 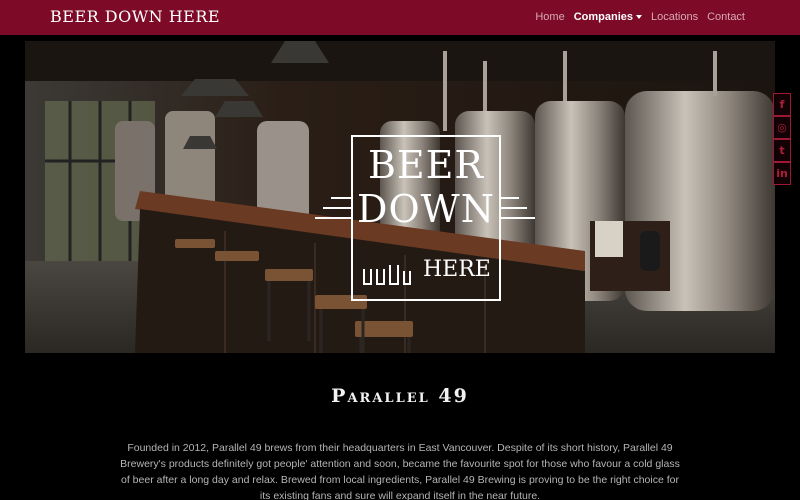 I want to click on linkedin-icon: in, so click(x=782, y=173).